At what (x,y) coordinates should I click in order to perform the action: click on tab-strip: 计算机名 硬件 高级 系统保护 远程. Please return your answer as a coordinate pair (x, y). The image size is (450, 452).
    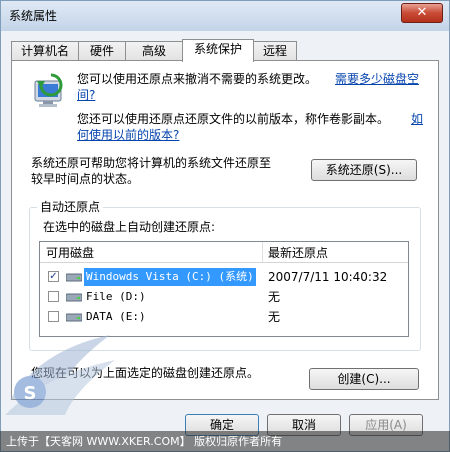
    Looking at the image, I should click on (226, 50).